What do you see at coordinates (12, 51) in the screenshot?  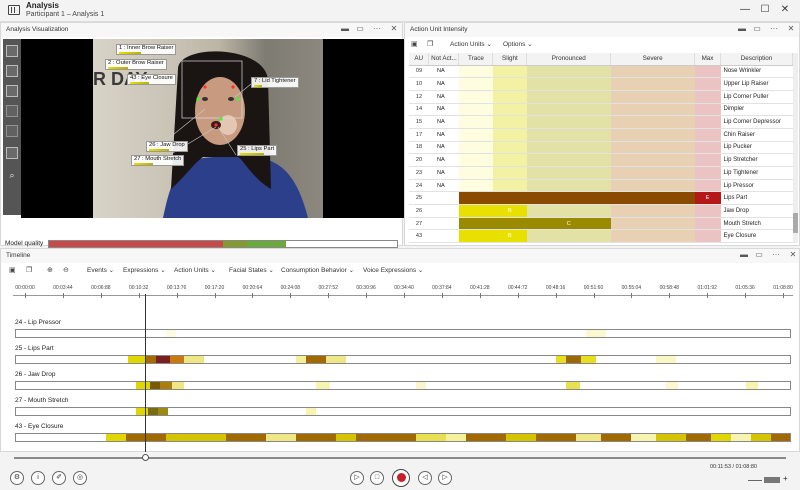 I see `face-box-icon` at bounding box center [12, 51].